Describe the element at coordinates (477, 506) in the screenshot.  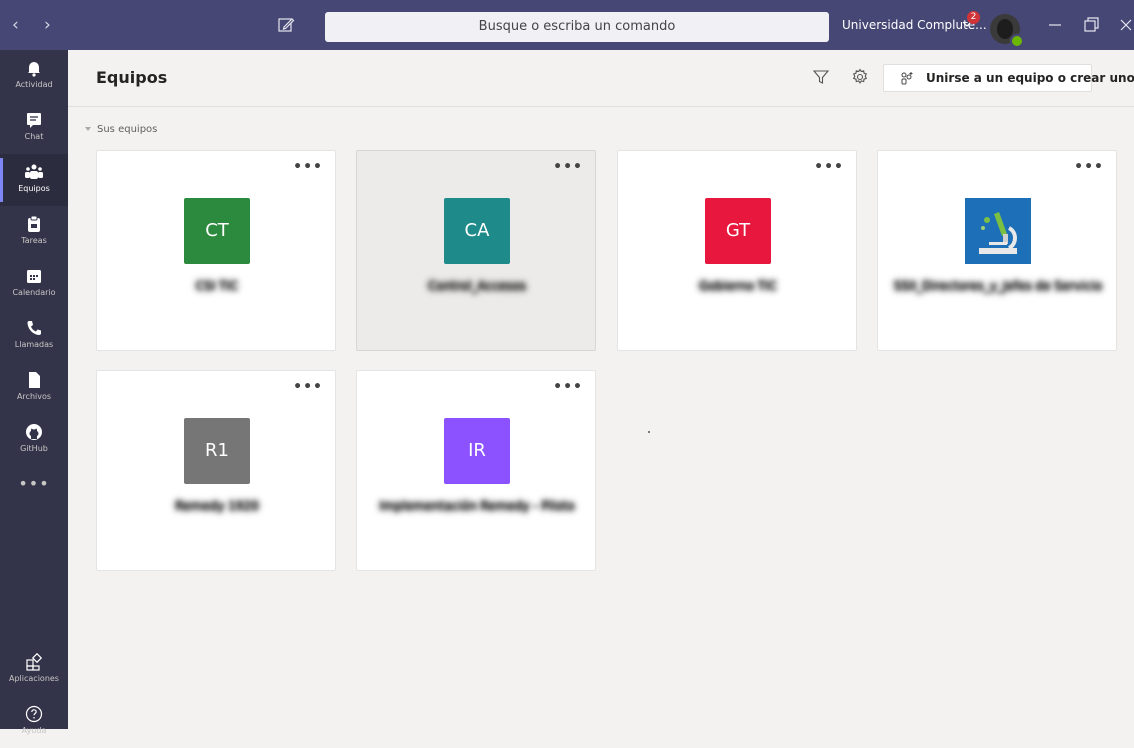
I see `team-name: Implementación Remedy - Piloto` at that location.